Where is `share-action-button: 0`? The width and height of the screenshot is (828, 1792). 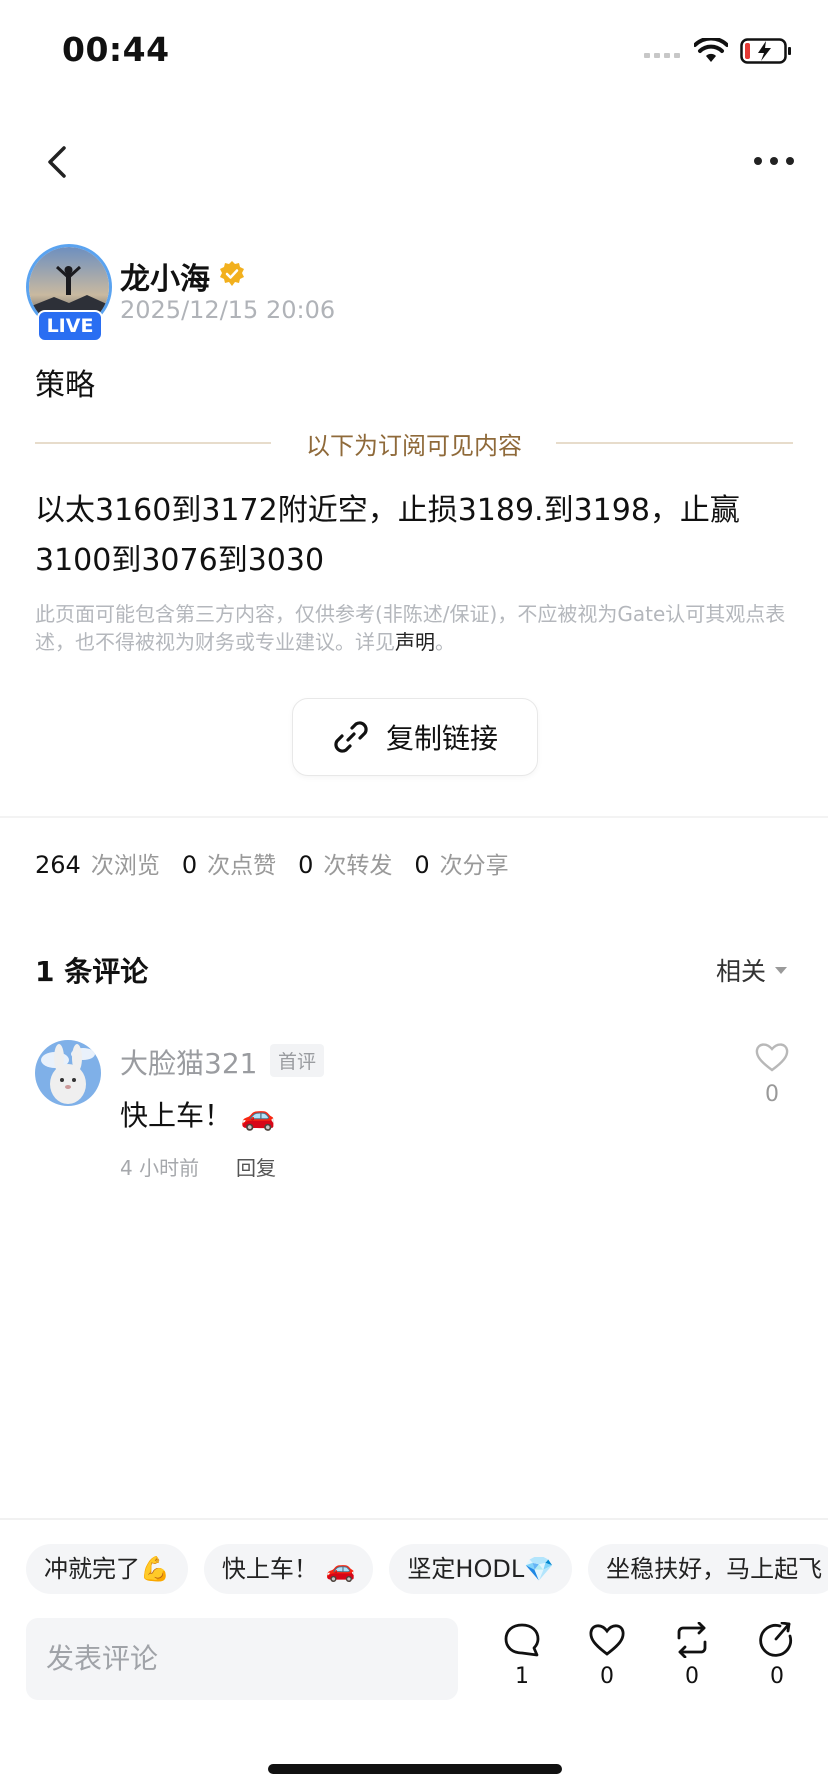 share-action-button: 0 is located at coordinates (777, 1655).